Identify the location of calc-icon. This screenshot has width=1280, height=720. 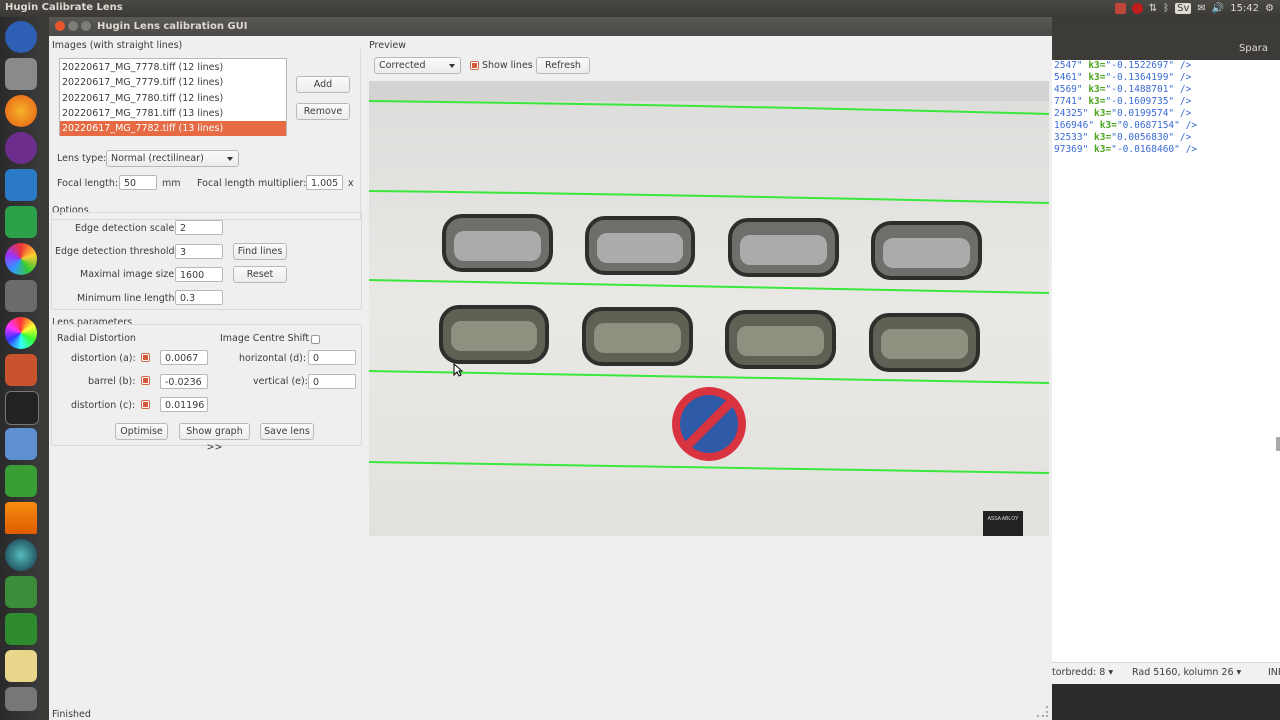
(21, 222).